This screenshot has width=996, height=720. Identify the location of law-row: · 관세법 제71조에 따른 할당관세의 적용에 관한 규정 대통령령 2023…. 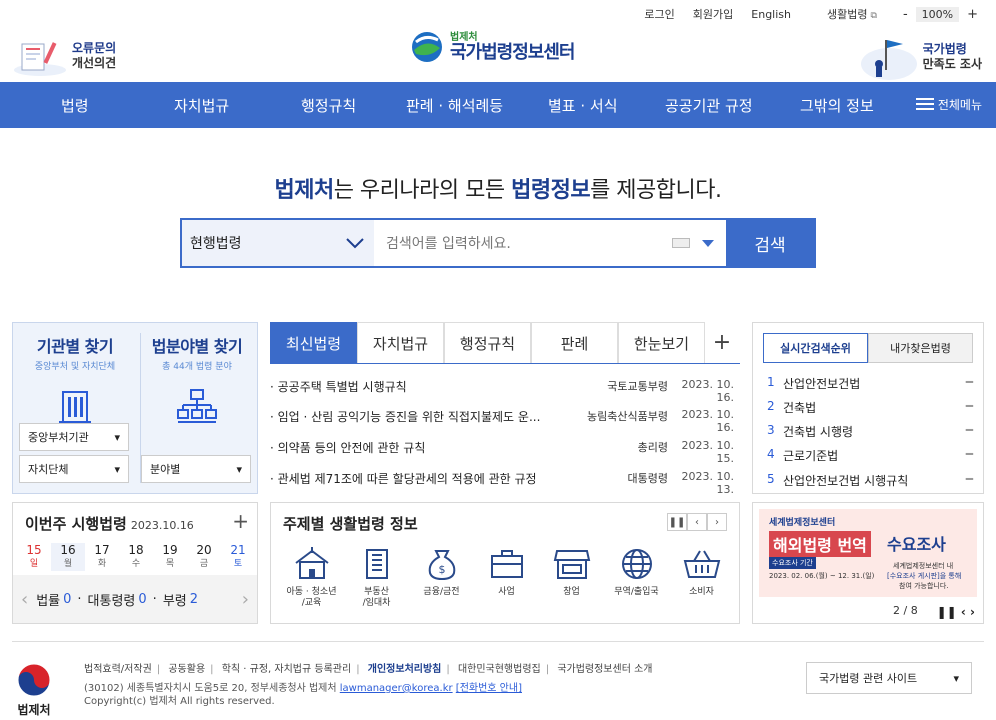
(505, 483).